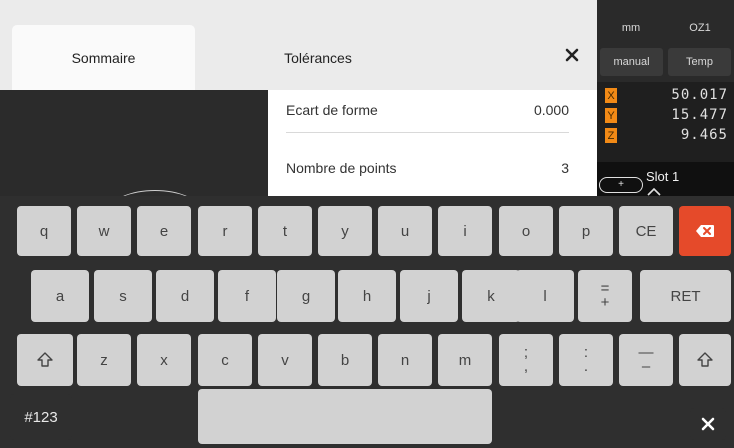  I want to click on key-label: t, so click(285, 231).